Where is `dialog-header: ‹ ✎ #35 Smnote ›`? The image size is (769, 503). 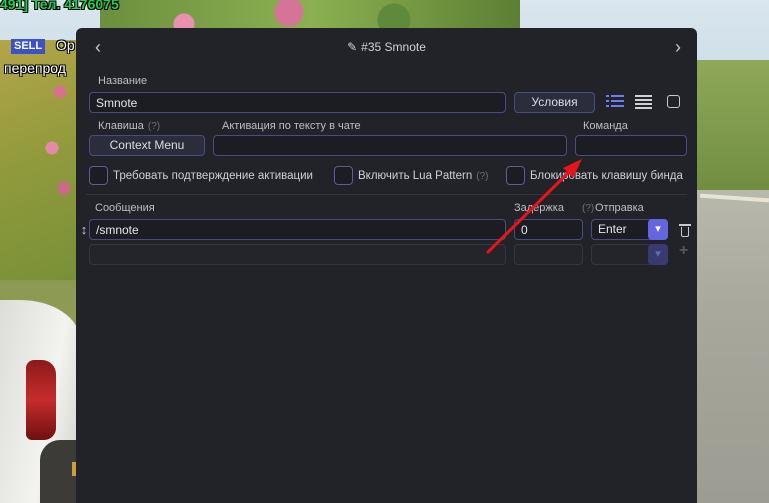
dialog-header: ‹ ✎ #35 Smnote › is located at coordinates (386, 47).